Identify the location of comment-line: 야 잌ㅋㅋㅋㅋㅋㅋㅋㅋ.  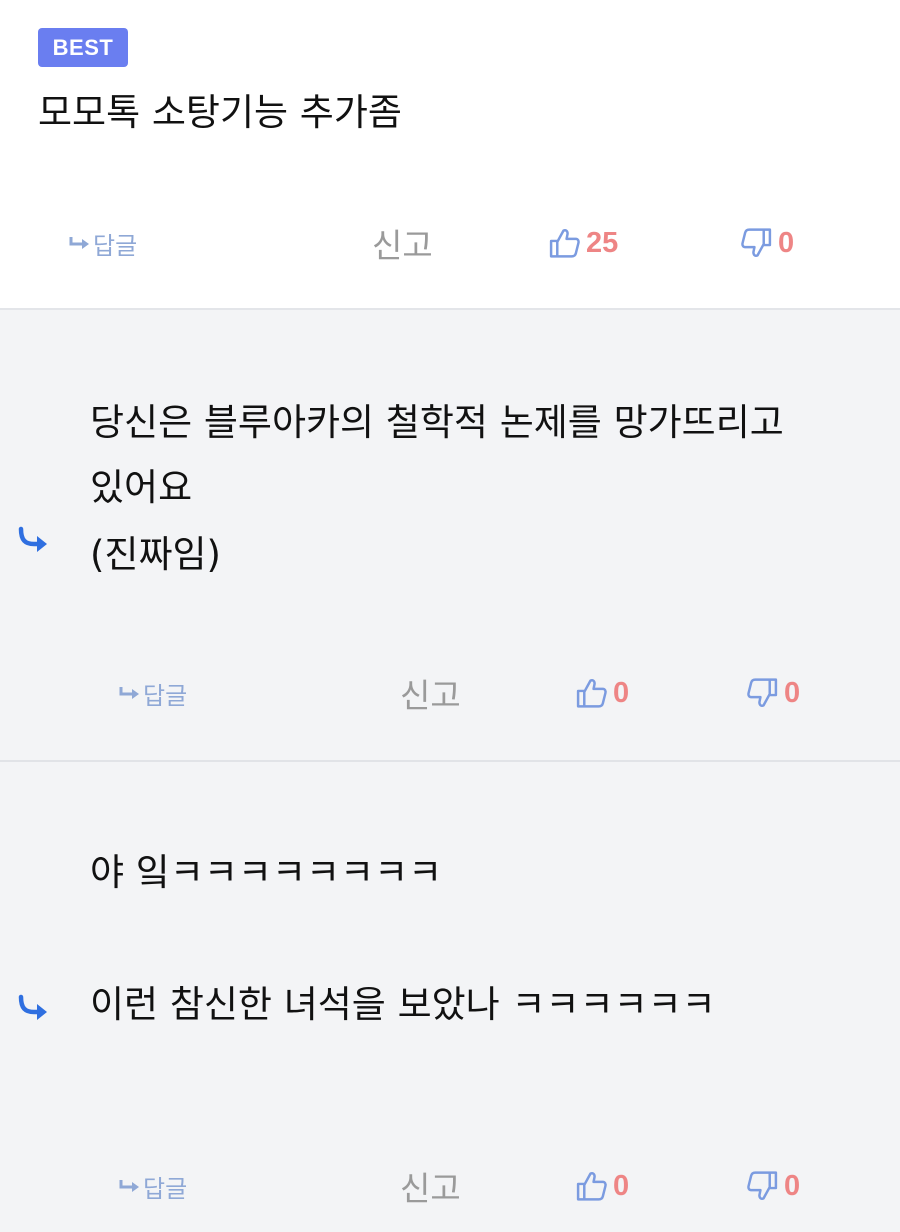
(266, 872).